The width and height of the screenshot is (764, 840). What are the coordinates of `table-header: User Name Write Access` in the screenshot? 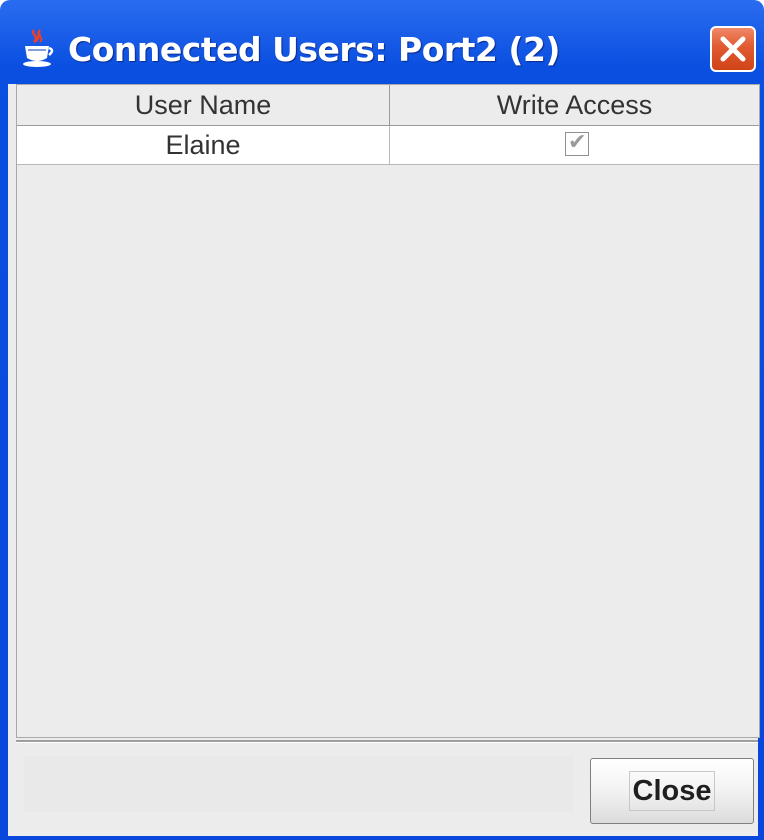 It's located at (388, 105).